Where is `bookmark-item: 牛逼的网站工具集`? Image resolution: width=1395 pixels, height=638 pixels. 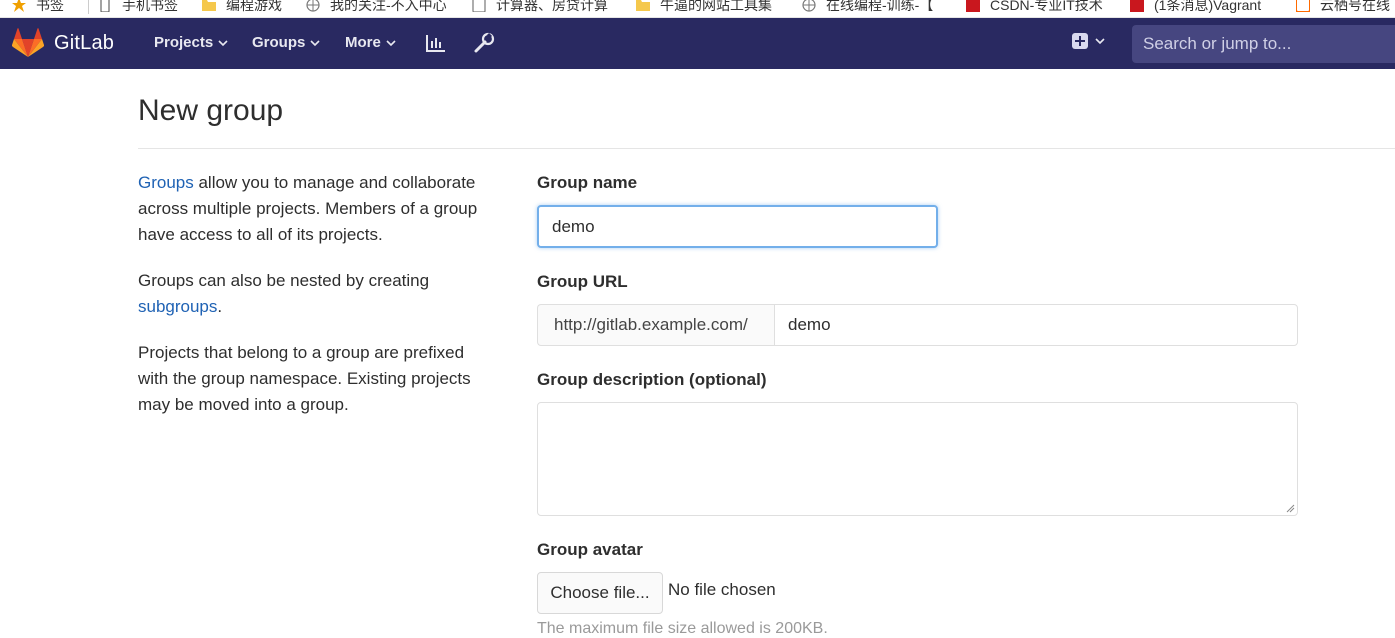 bookmark-item: 牛逼的网站工具集 is located at coordinates (704, 8).